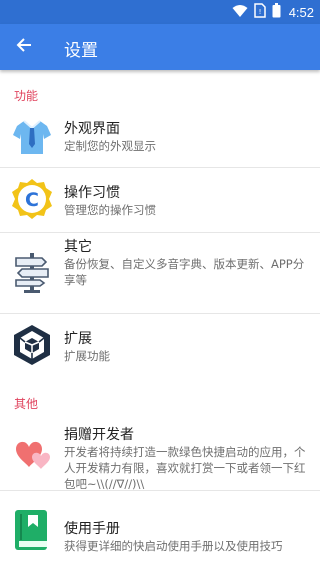  I want to click on item-description: 备份恢复、自定义多音字典、版本更新、APP分享等, so click(184, 272).